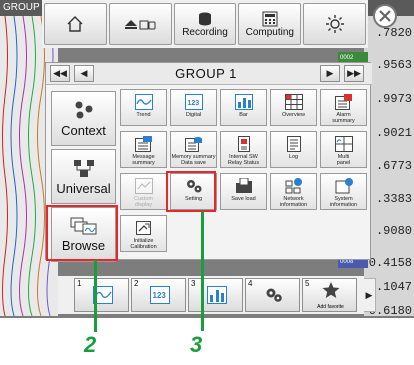 This screenshot has height=365, width=414. What do you see at coordinates (343, 202) in the screenshot?
I see `system-information-label: System information` at bounding box center [343, 202].